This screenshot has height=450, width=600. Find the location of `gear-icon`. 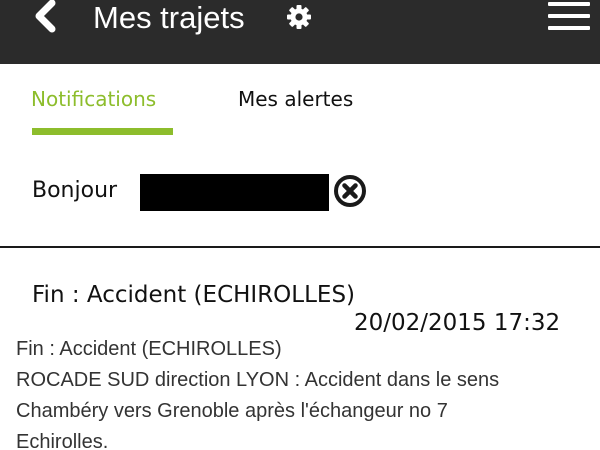

gear-icon is located at coordinates (299, 17).